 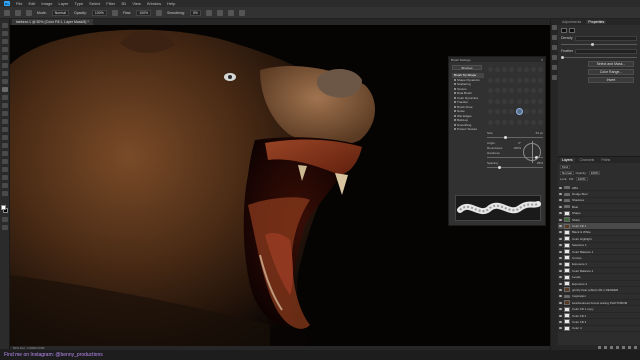 I want to click on paragraph-icon, so click(x=554, y=57).